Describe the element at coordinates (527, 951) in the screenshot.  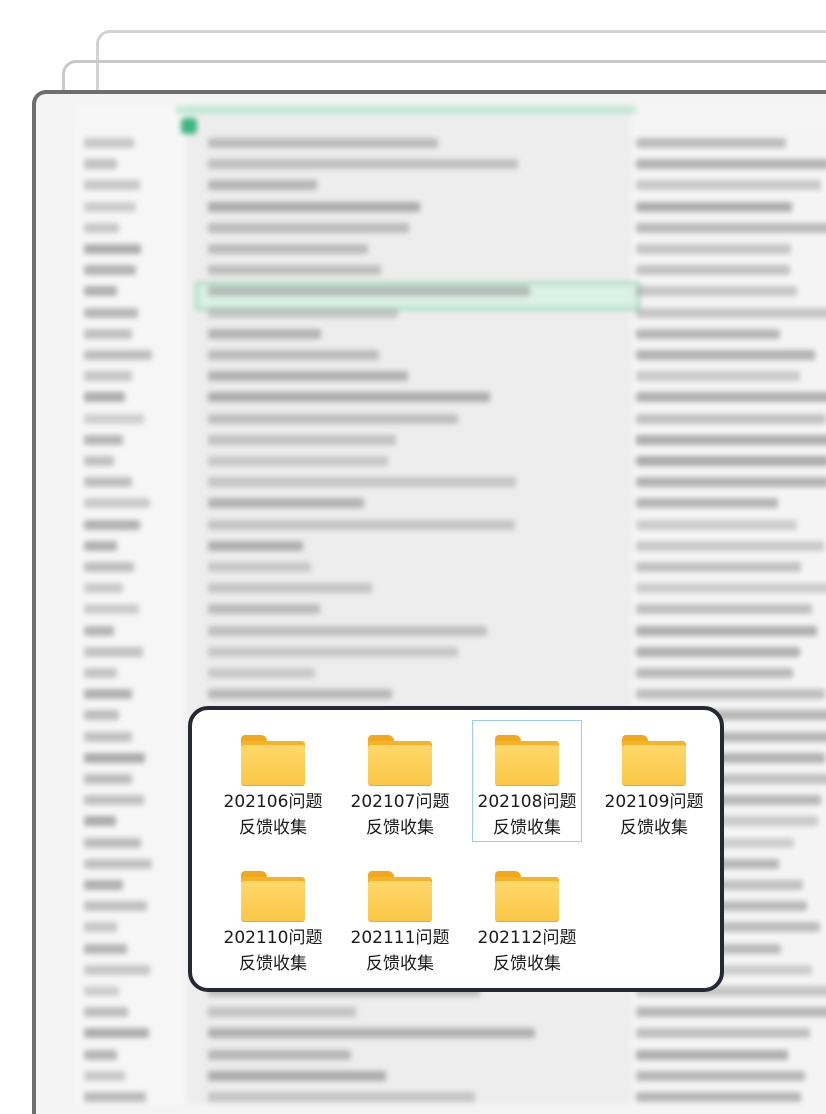
I see `folder-label: 202112问题反馈收集` at that location.